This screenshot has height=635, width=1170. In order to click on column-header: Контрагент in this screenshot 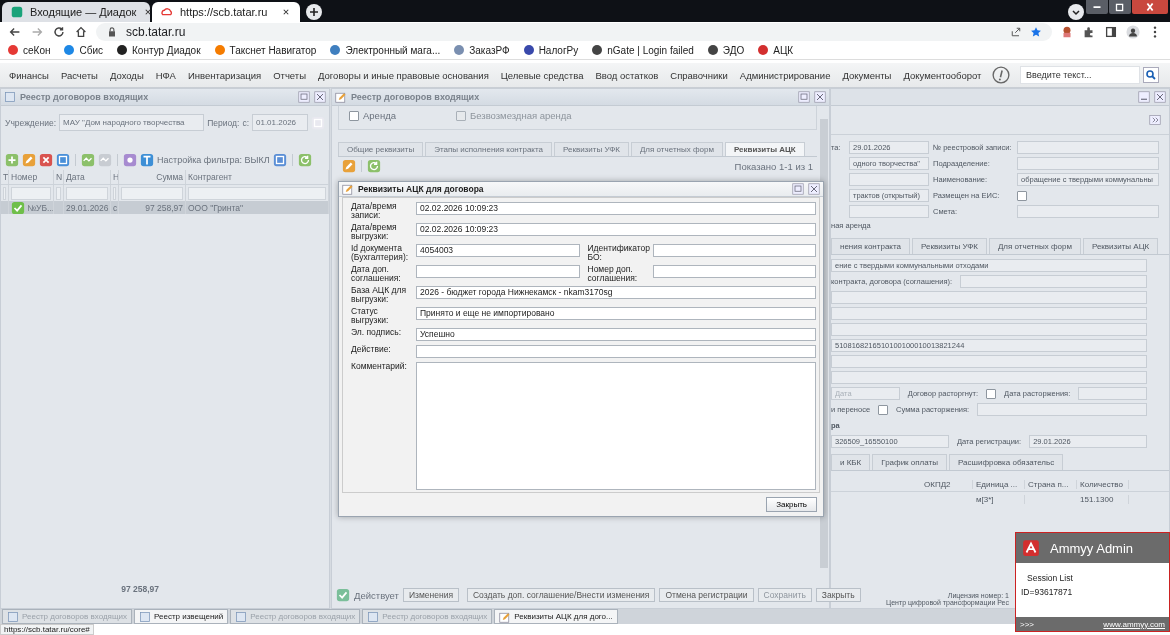, I will do `click(257, 177)`.